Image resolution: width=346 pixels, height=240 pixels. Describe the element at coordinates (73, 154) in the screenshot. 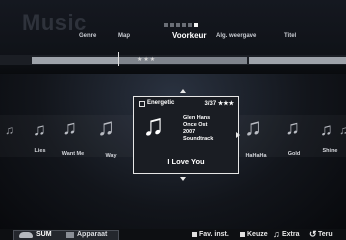

I see `track-label: Want Me` at that location.